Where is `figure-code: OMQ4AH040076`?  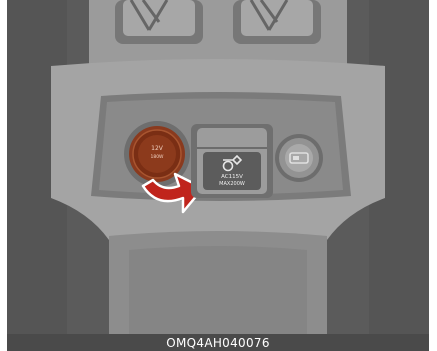 figure-code: OMQ4AH040076 is located at coordinates (218, 342).